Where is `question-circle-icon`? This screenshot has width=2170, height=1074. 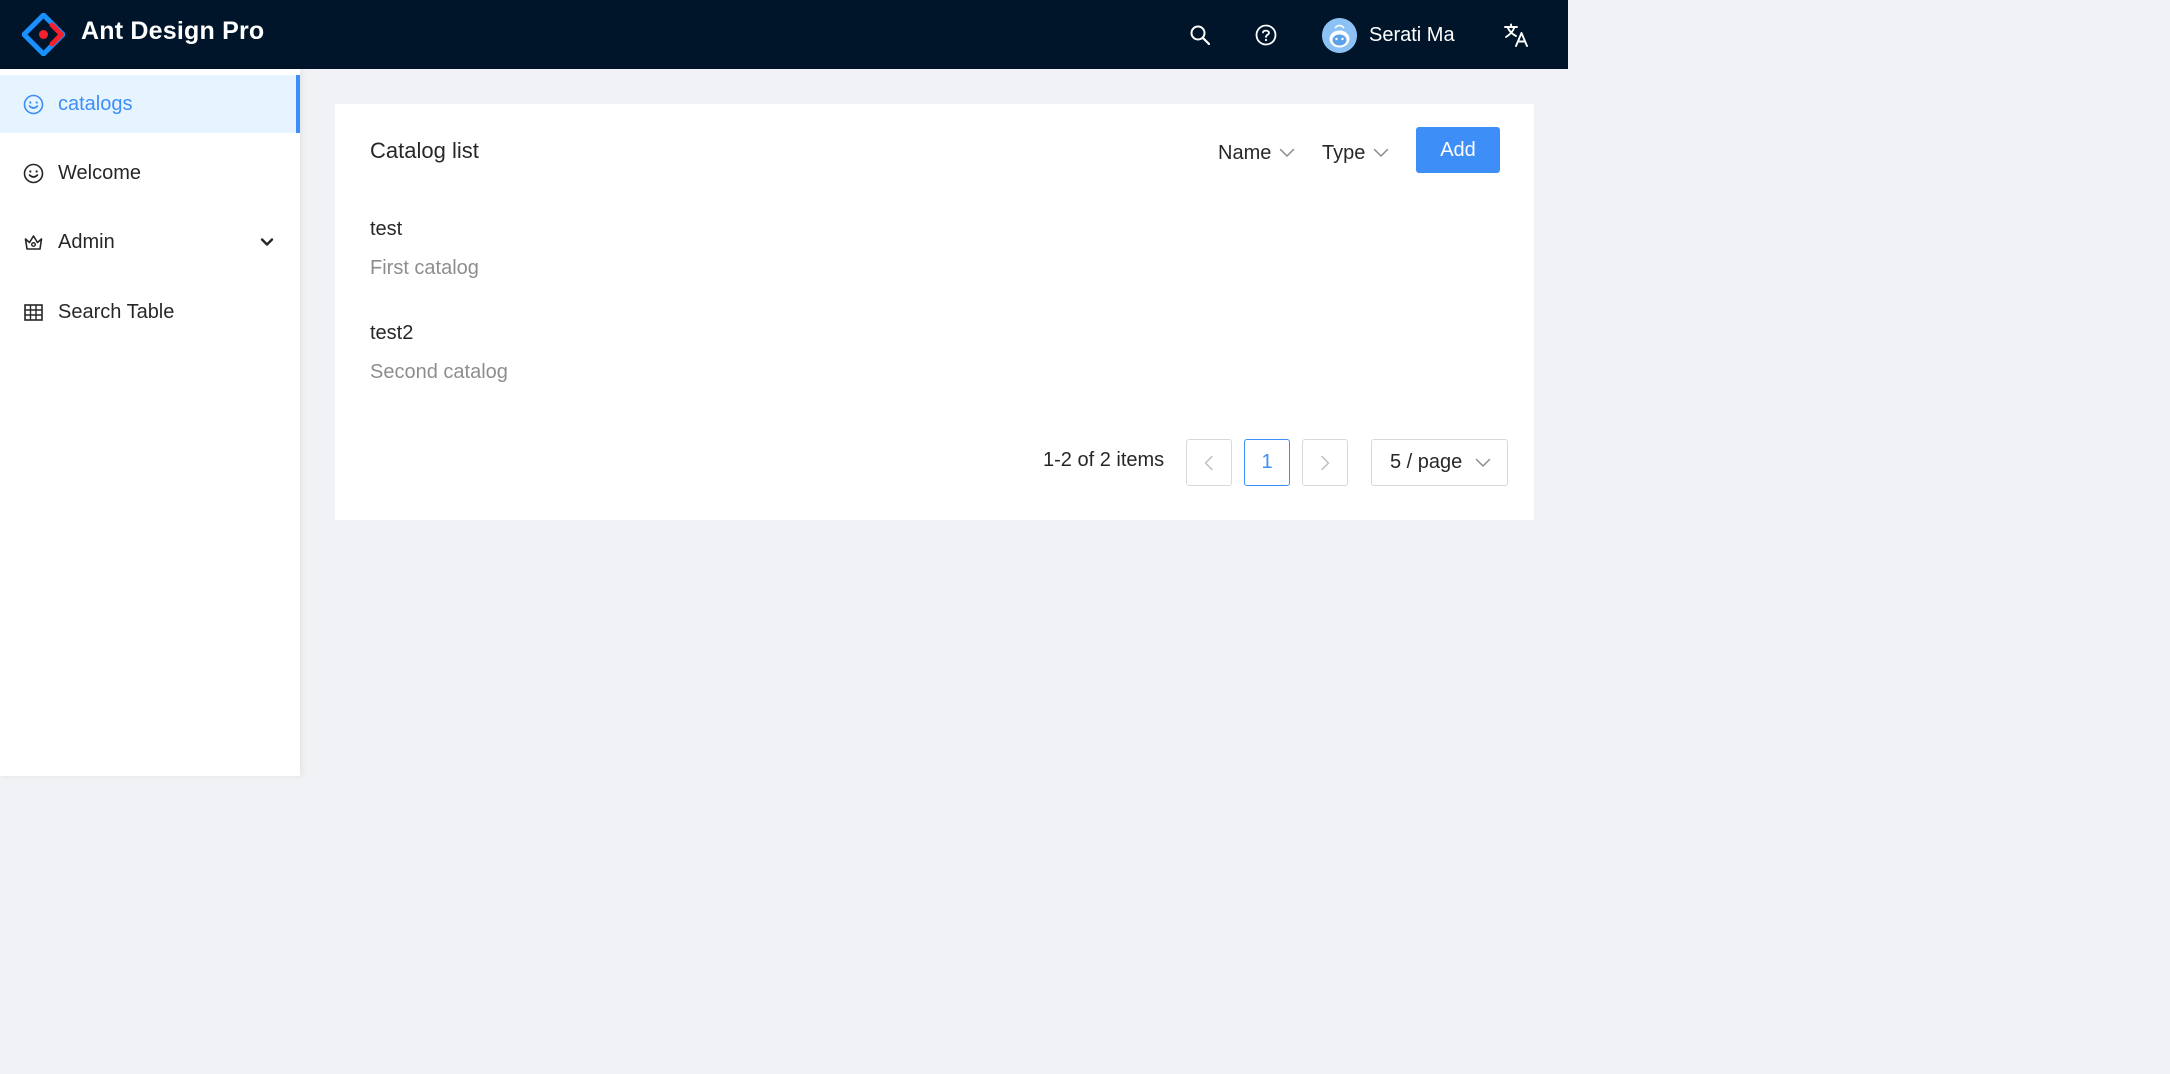 question-circle-icon is located at coordinates (1266, 35).